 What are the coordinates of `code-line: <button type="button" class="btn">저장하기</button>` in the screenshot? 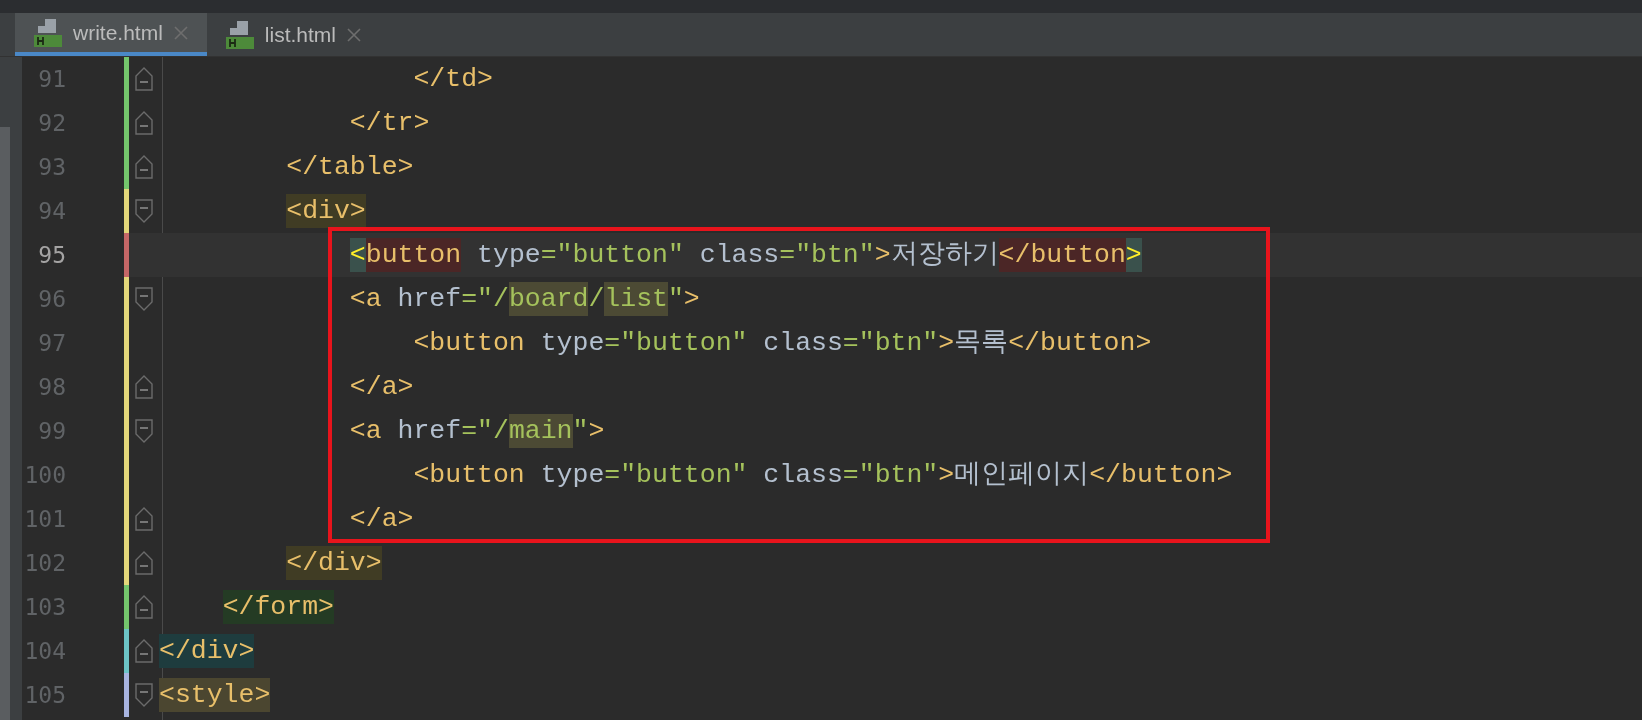 It's located at (745, 255).